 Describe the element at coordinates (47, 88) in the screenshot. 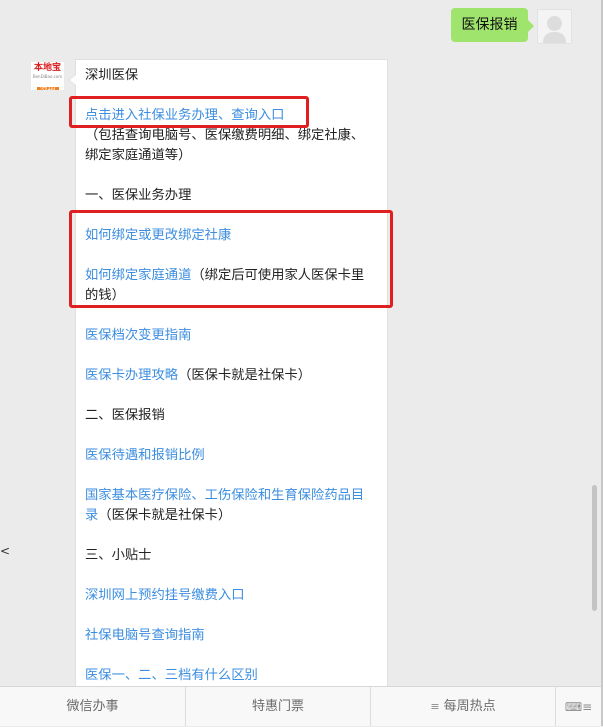

I see `avatar-city-badge: 深圳` at that location.